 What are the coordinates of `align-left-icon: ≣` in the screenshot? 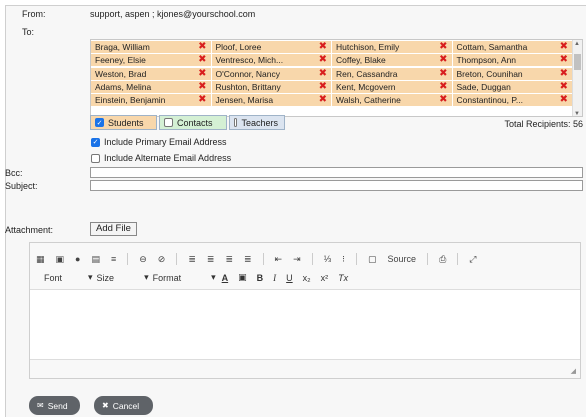 It's located at (192, 259).